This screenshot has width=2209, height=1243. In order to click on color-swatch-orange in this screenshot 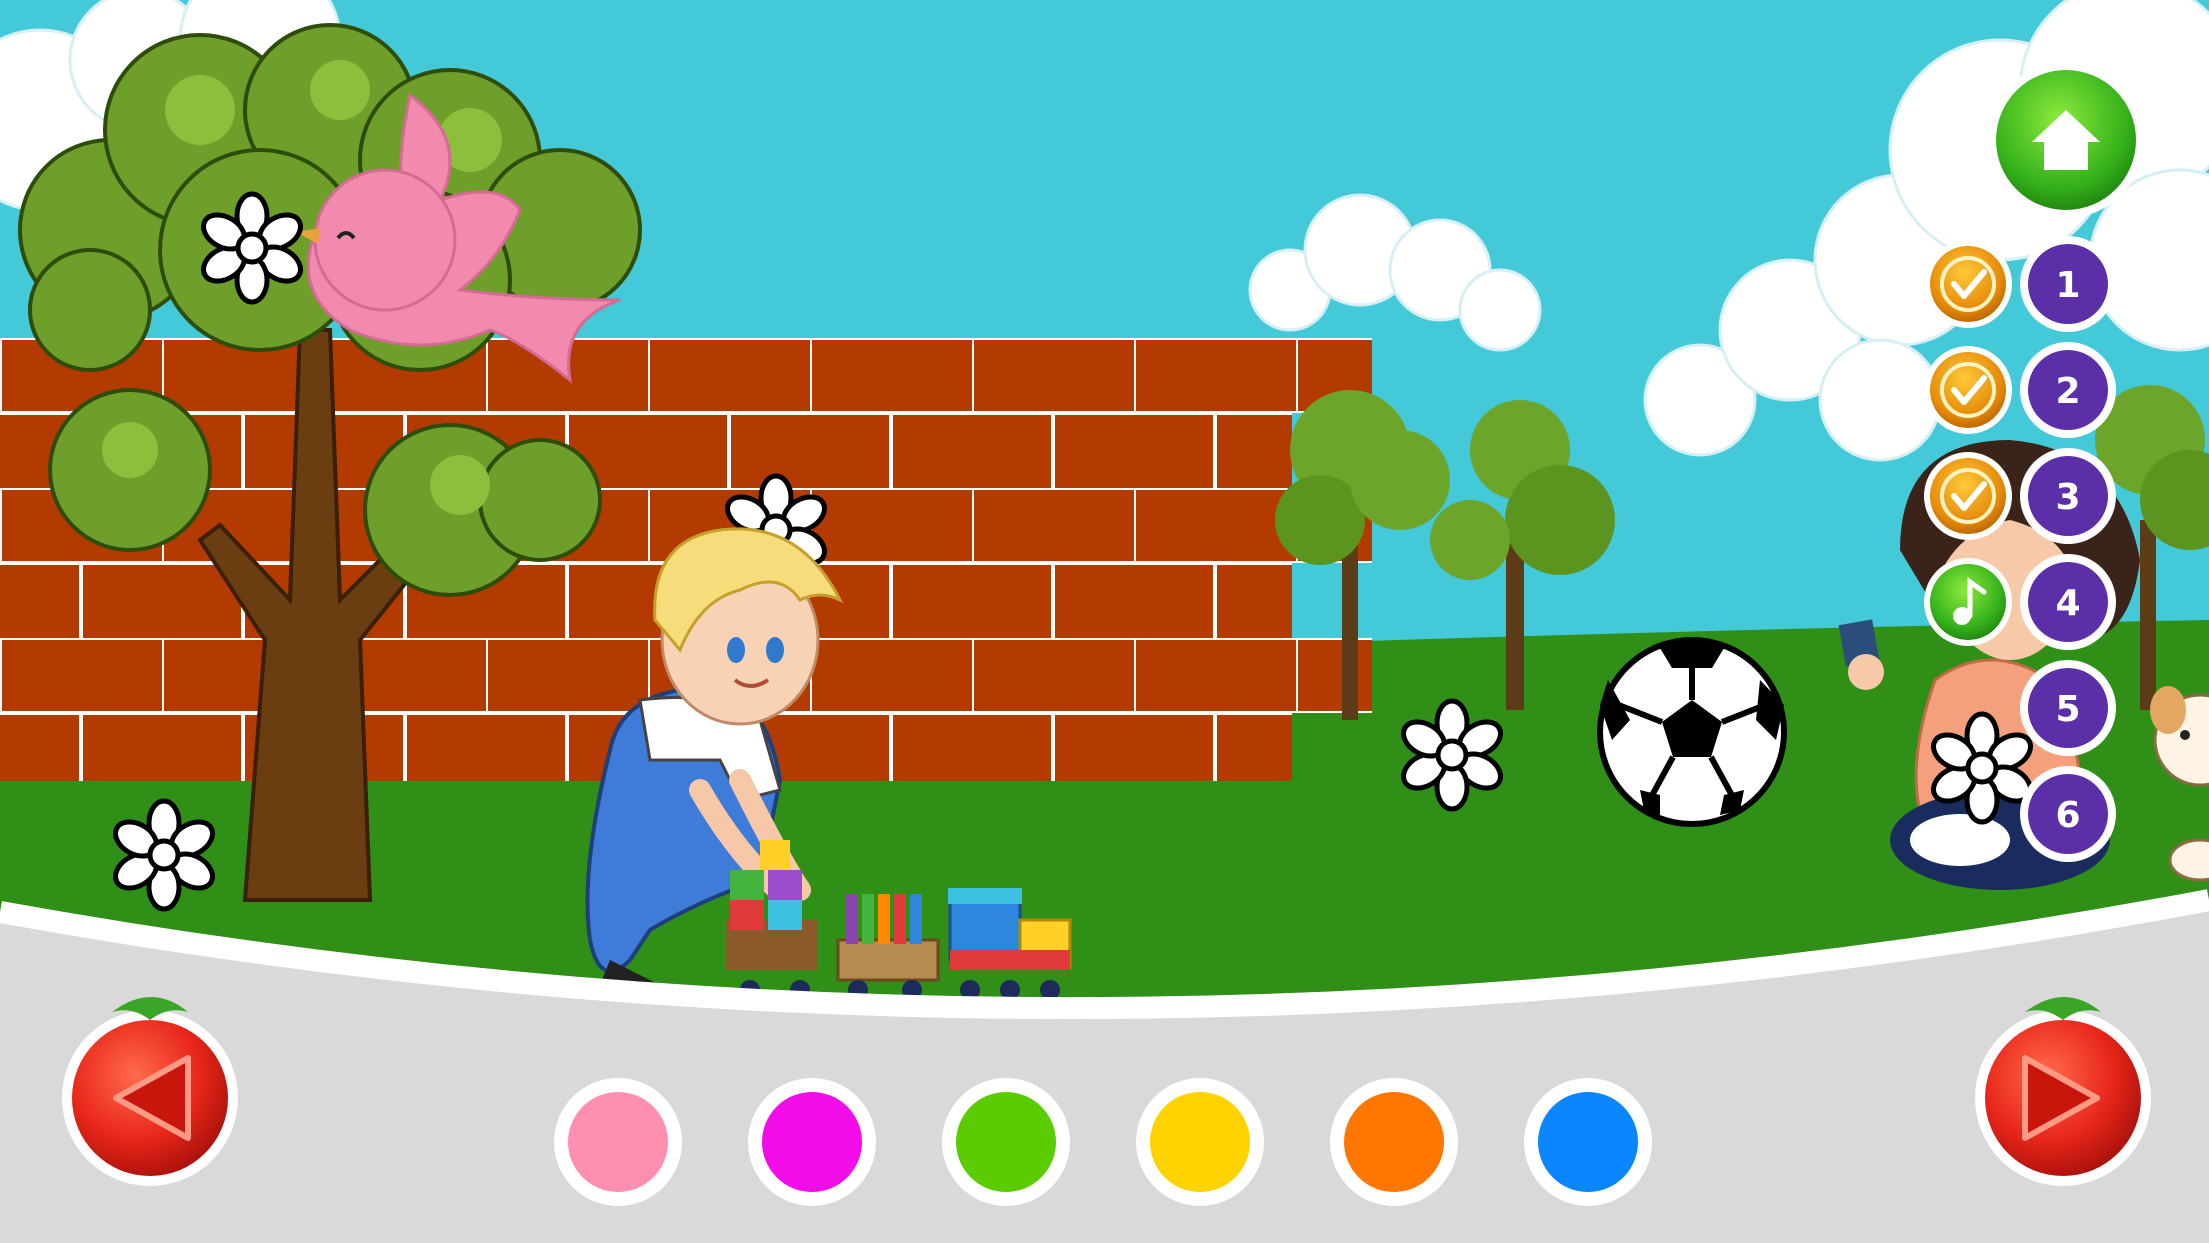, I will do `click(1394, 1142)`.